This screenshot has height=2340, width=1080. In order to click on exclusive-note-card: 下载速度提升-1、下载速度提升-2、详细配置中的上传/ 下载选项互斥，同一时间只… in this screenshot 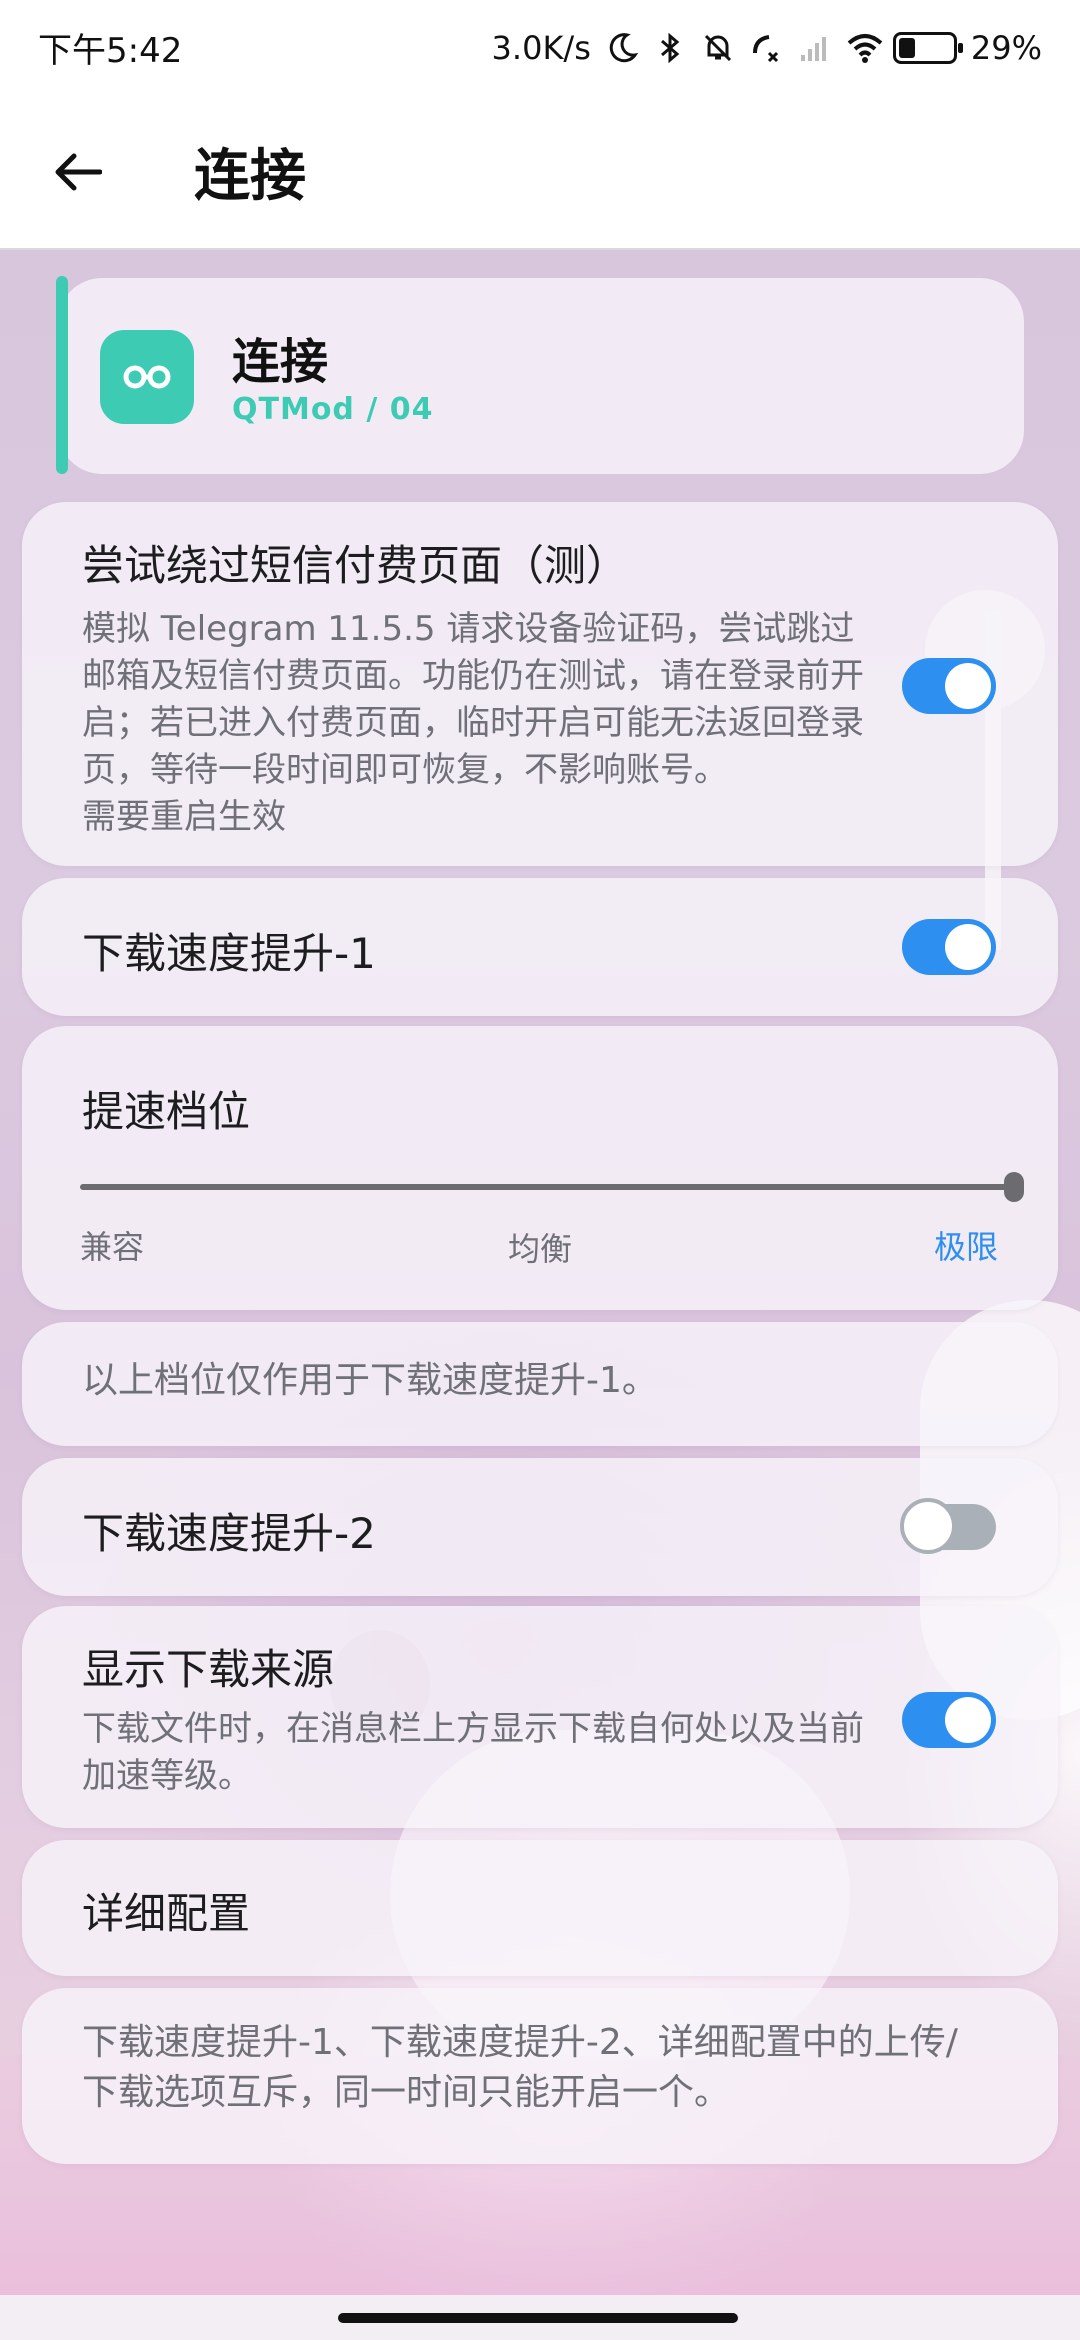, I will do `click(540, 2076)`.